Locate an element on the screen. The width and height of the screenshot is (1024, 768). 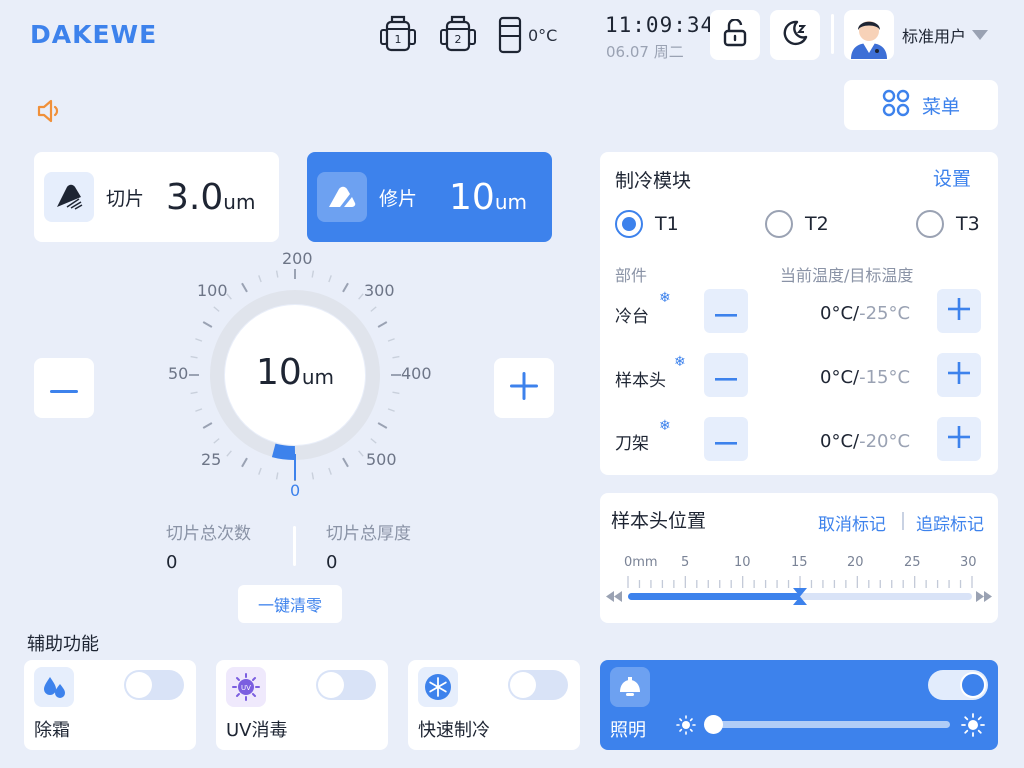
knife-holder-increase-button is located at coordinates (959, 439).